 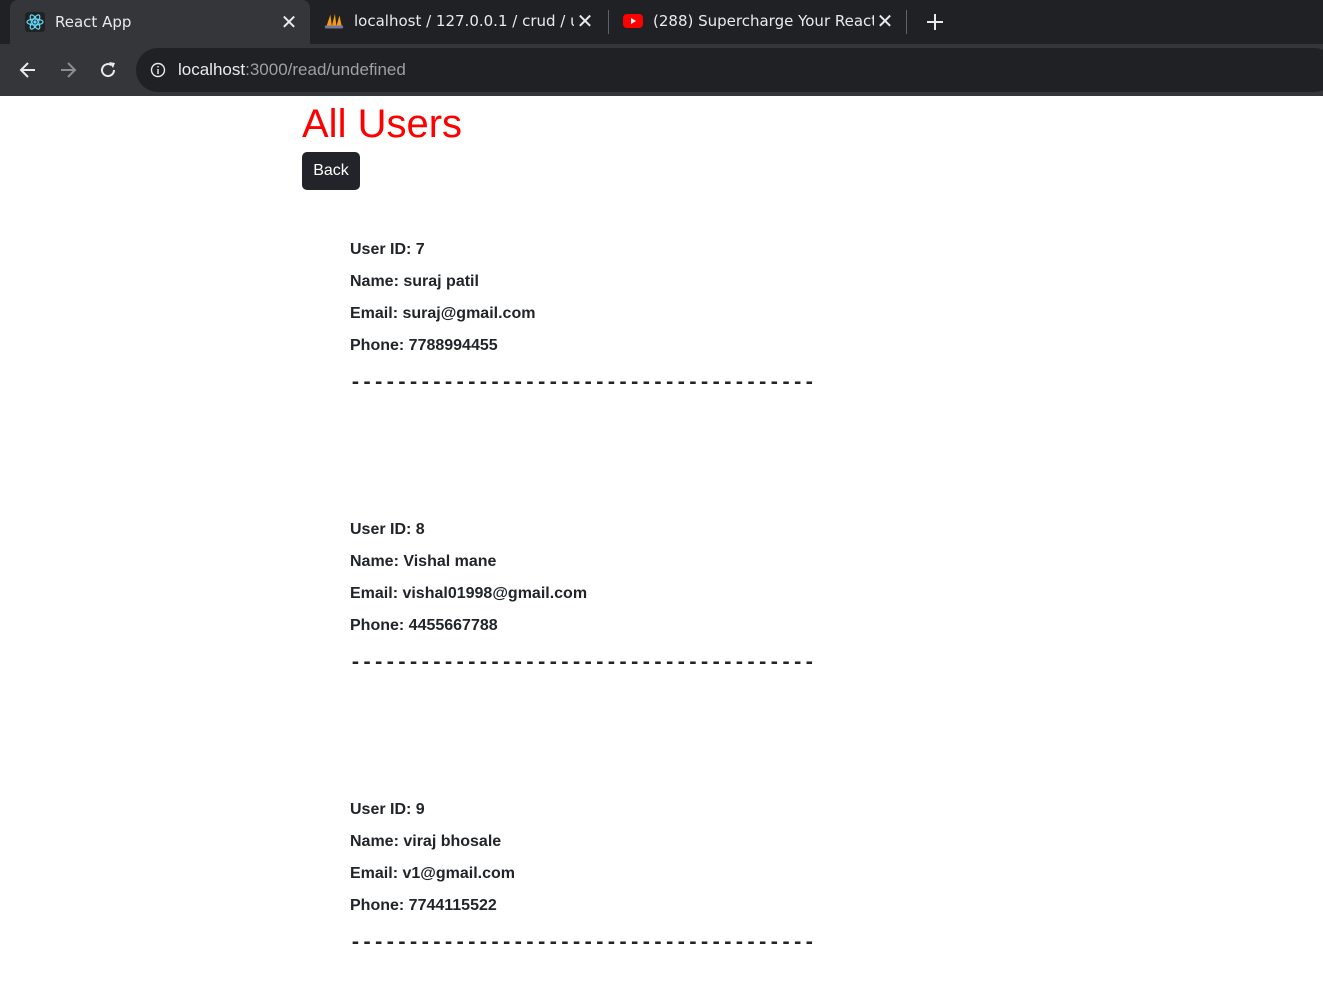 I want to click on reload-icon, so click(x=108, y=70).